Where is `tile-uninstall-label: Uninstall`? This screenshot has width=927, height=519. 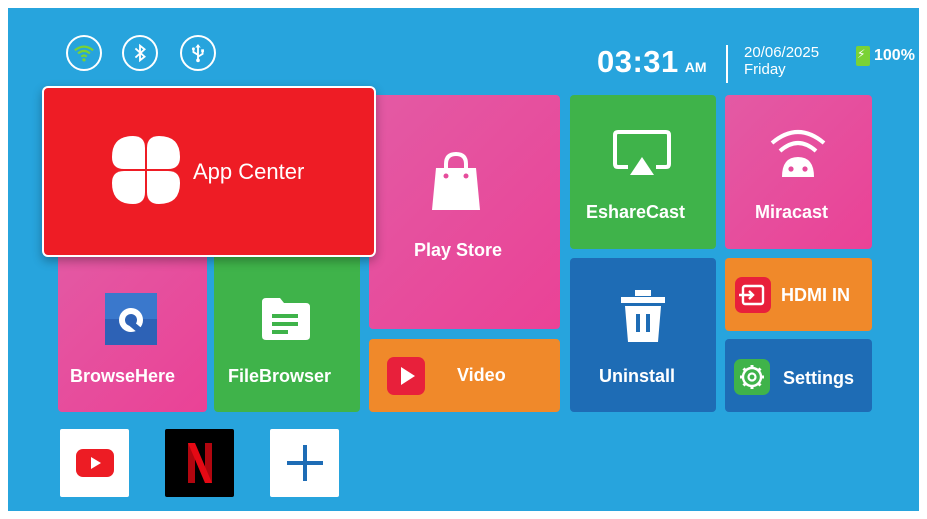 tile-uninstall-label: Uninstall is located at coordinates (637, 376).